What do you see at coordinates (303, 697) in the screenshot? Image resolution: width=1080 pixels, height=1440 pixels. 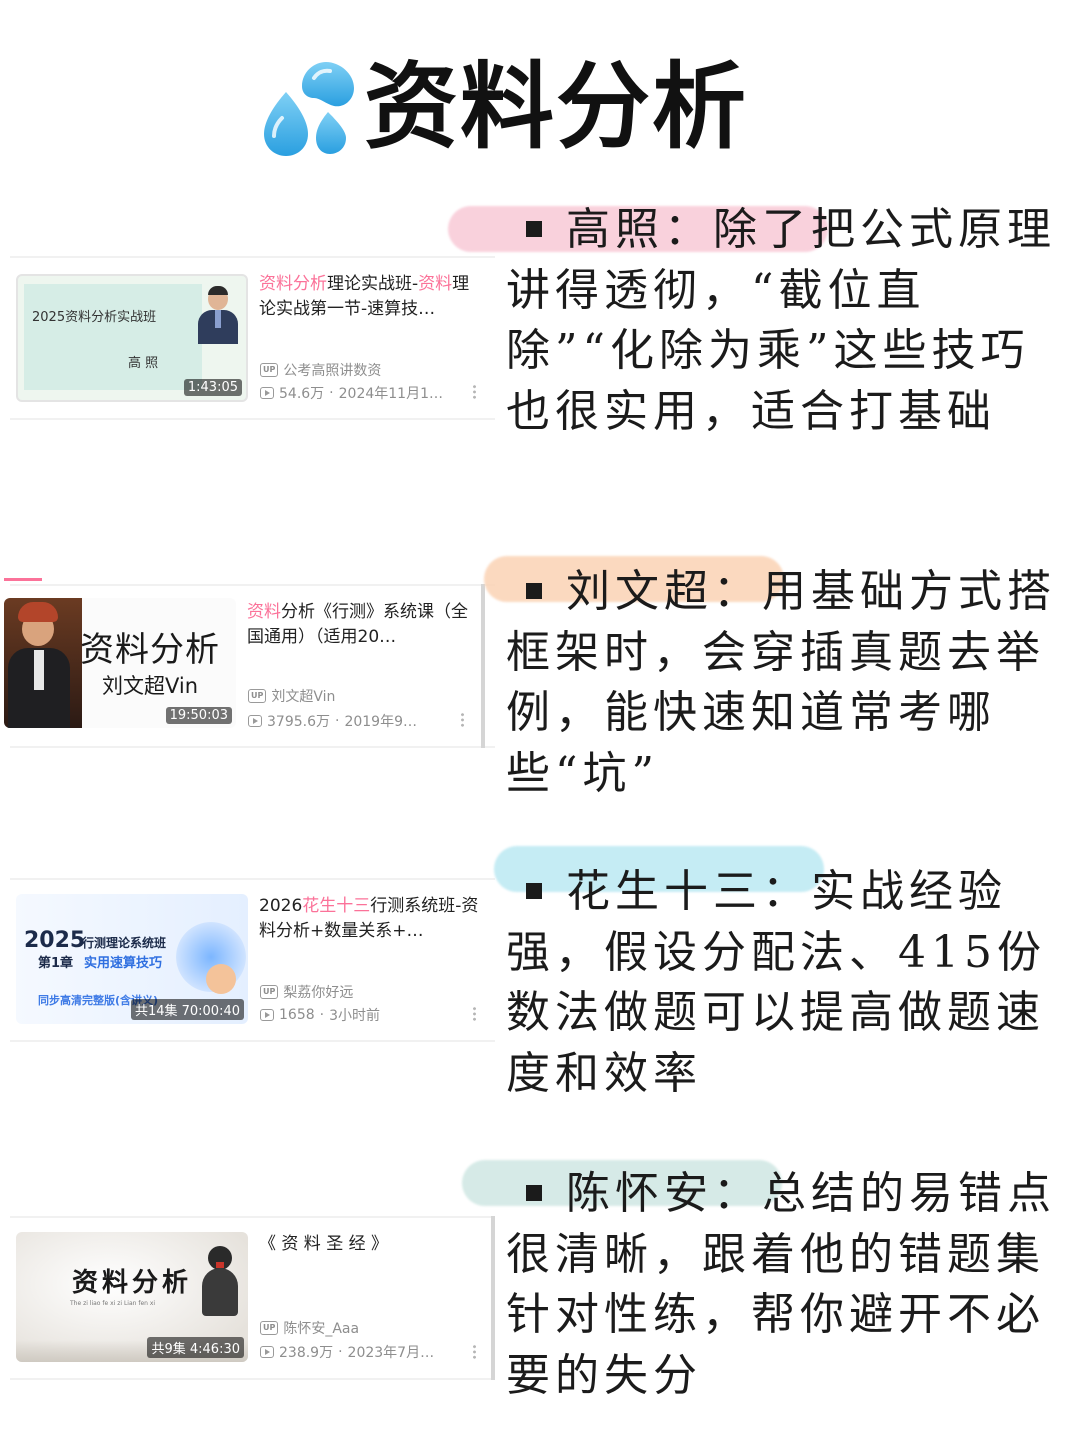 I see `uploader-name: 刘文超Vin` at bounding box center [303, 697].